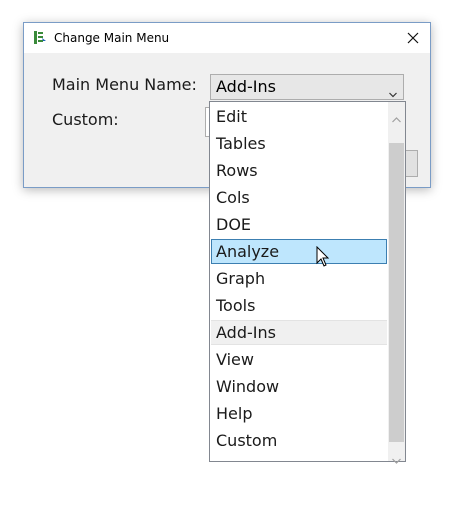 The image size is (452, 516). What do you see at coordinates (112, 38) in the screenshot?
I see `window-title: Change Main Menu` at bounding box center [112, 38].